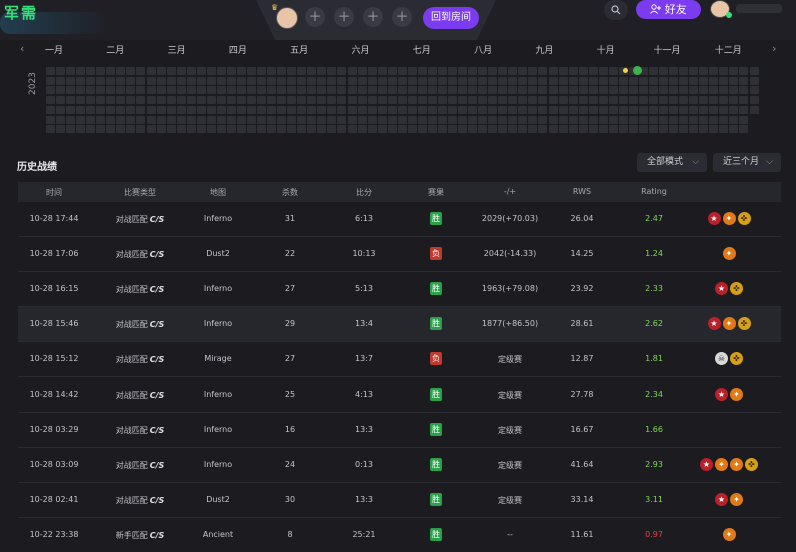 The height and width of the screenshot is (552, 796). What do you see at coordinates (315, 17) in the screenshot?
I see `invite-slot-1: +` at bounding box center [315, 17].